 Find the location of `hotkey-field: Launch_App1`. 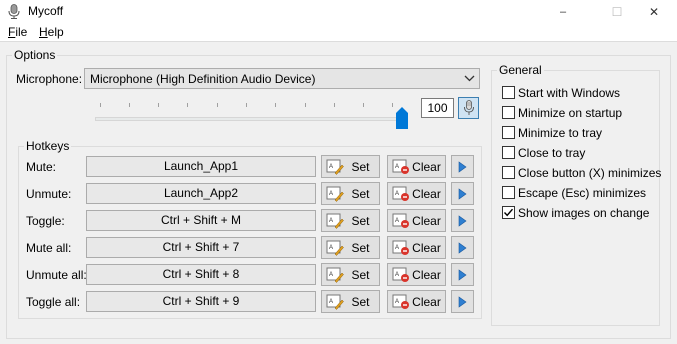

hotkey-field: Launch_App1 is located at coordinates (201, 166).